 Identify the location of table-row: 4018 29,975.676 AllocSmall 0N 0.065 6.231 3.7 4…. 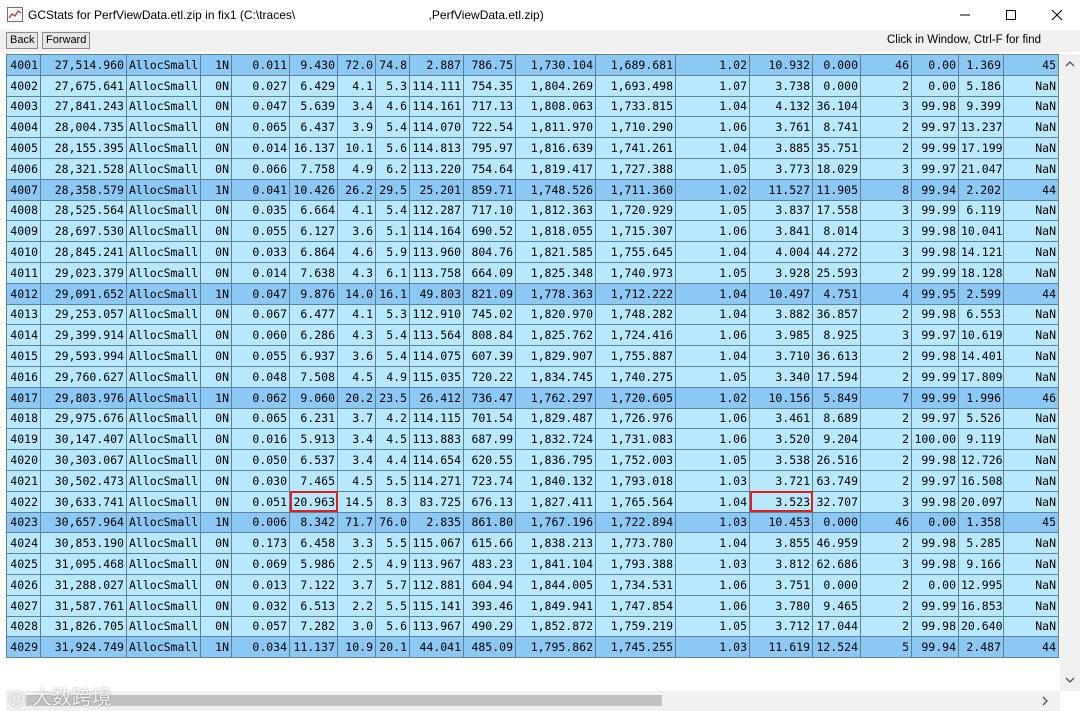
(532, 418).